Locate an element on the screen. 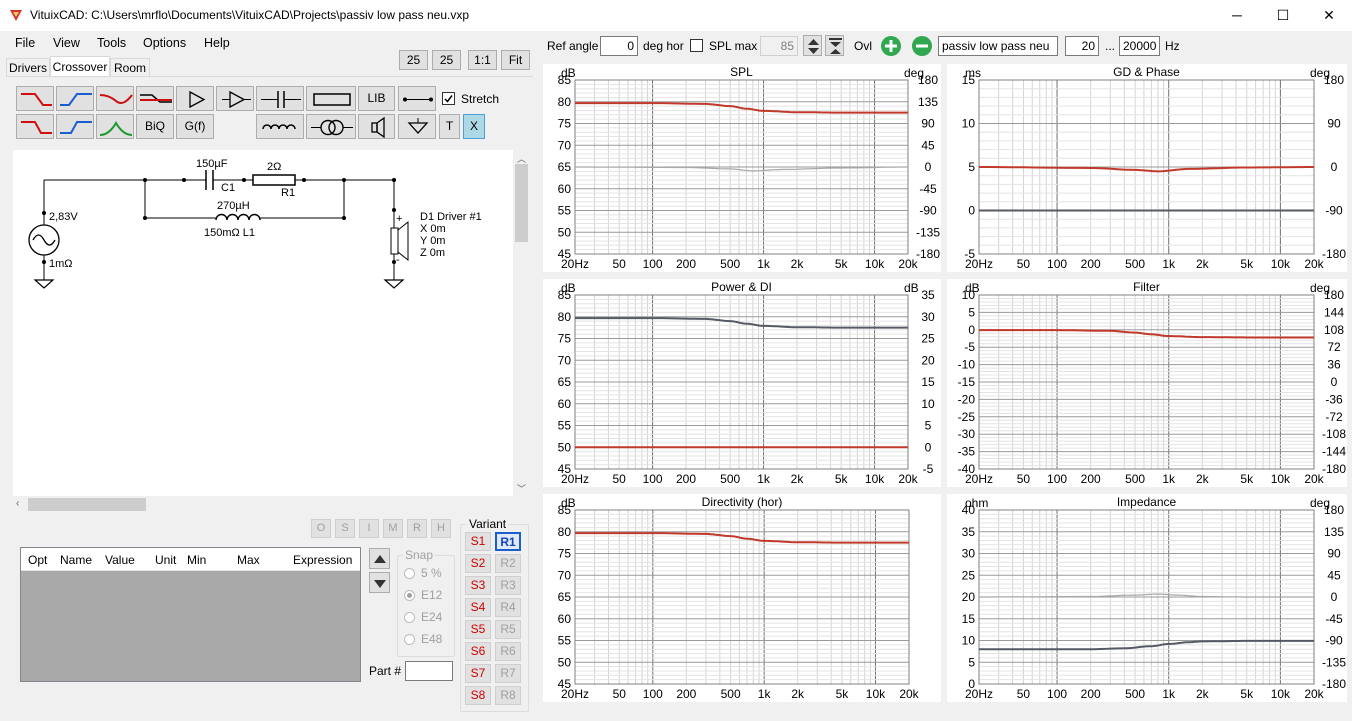 The height and width of the screenshot is (721, 1352). zoom-1-1-button: 1:1 is located at coordinates (482, 60).